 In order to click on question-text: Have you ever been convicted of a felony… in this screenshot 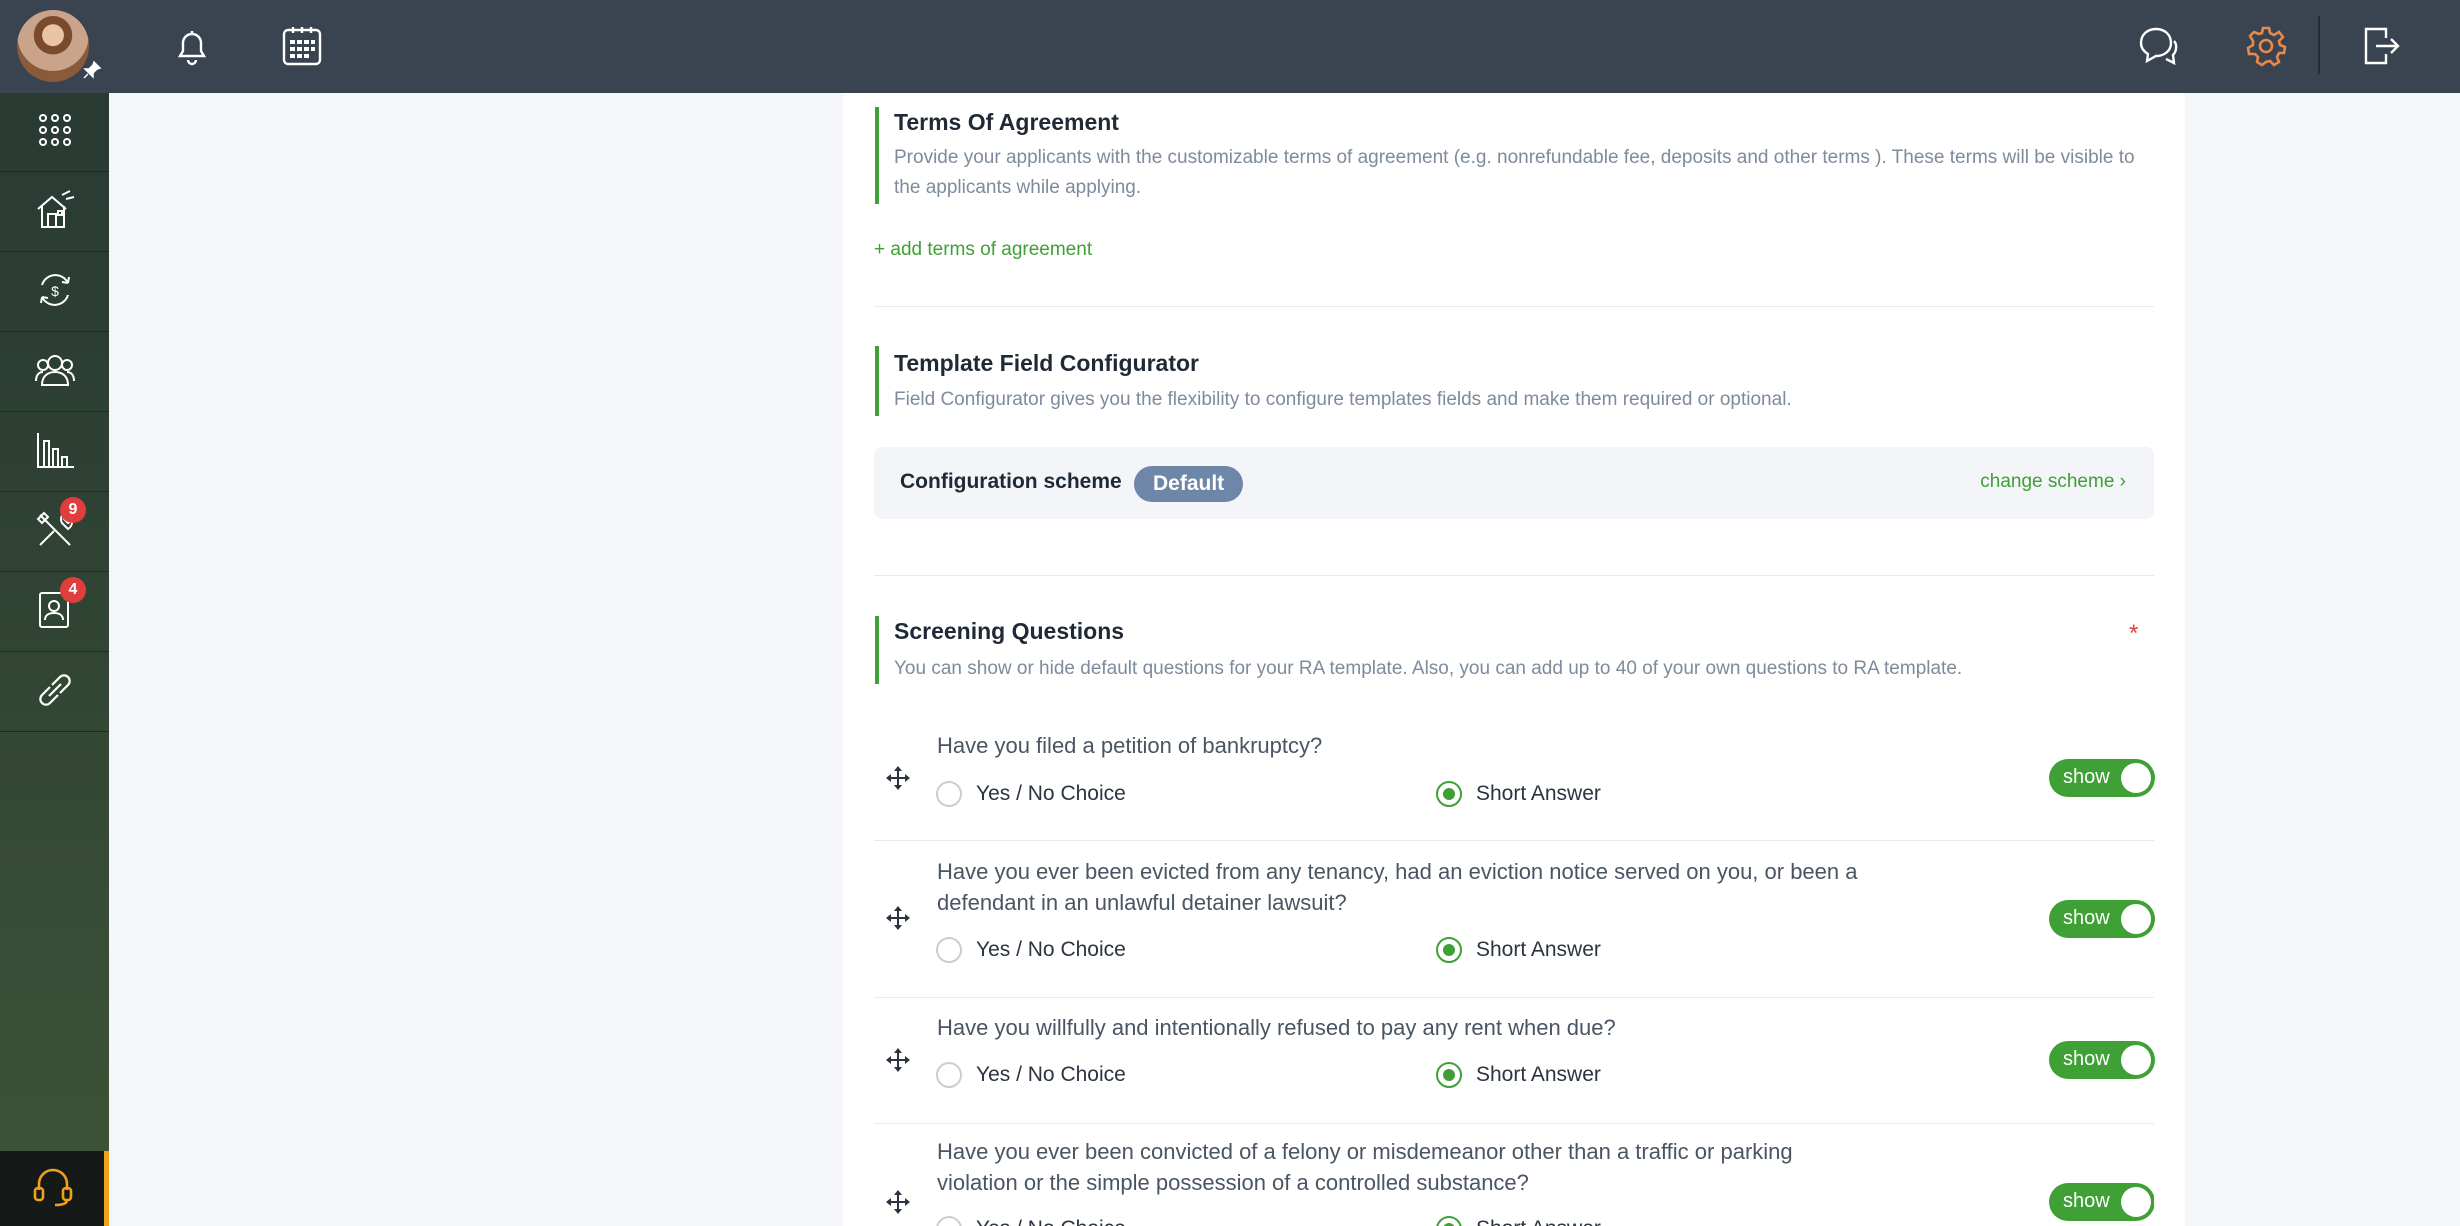, I will do `click(1365, 1167)`.